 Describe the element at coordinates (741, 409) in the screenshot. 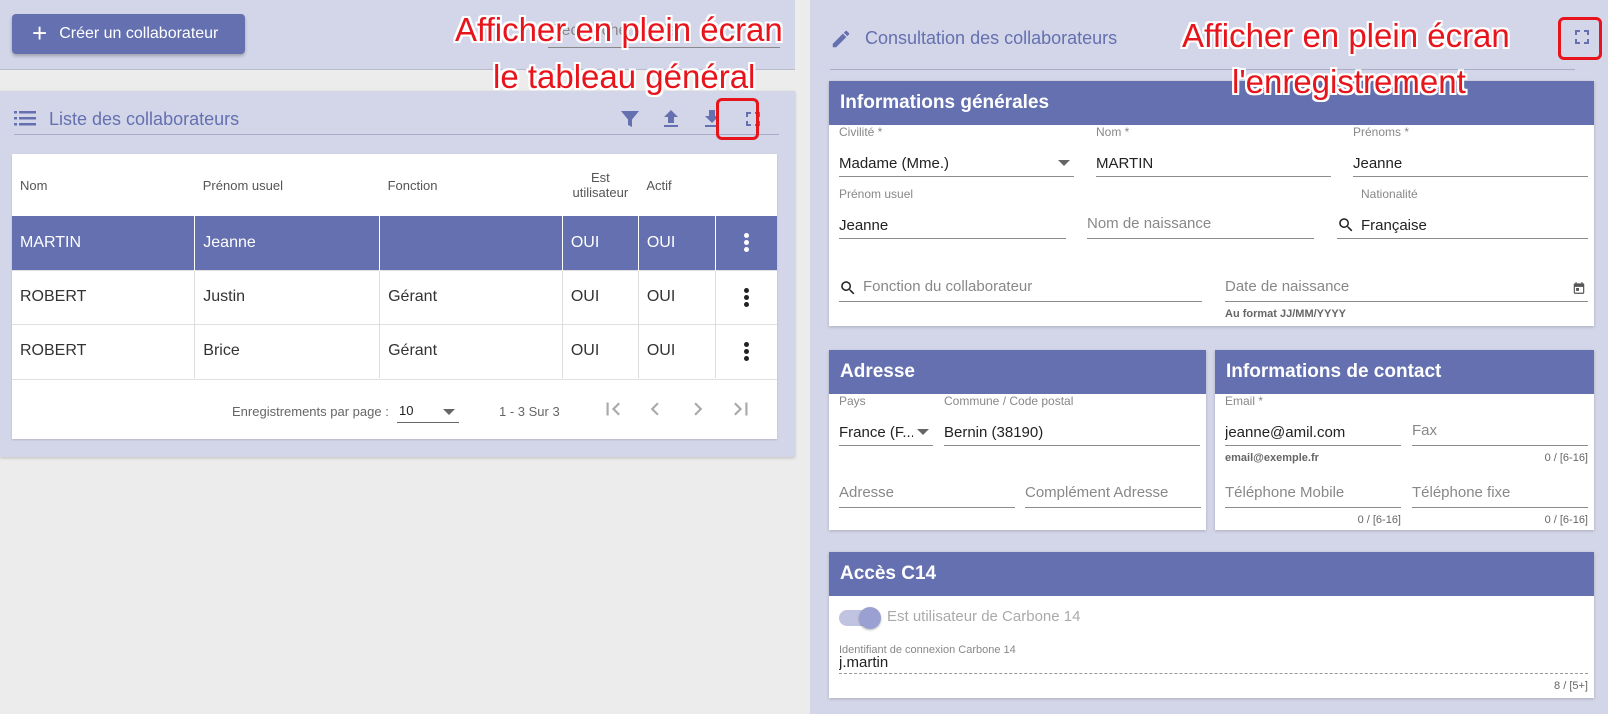

I see `last-page-icon` at that location.